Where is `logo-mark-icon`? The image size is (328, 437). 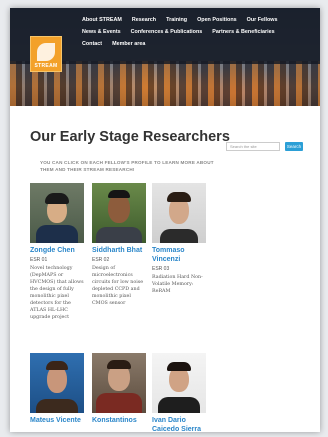
logo-mark-icon is located at coordinates (46, 52).